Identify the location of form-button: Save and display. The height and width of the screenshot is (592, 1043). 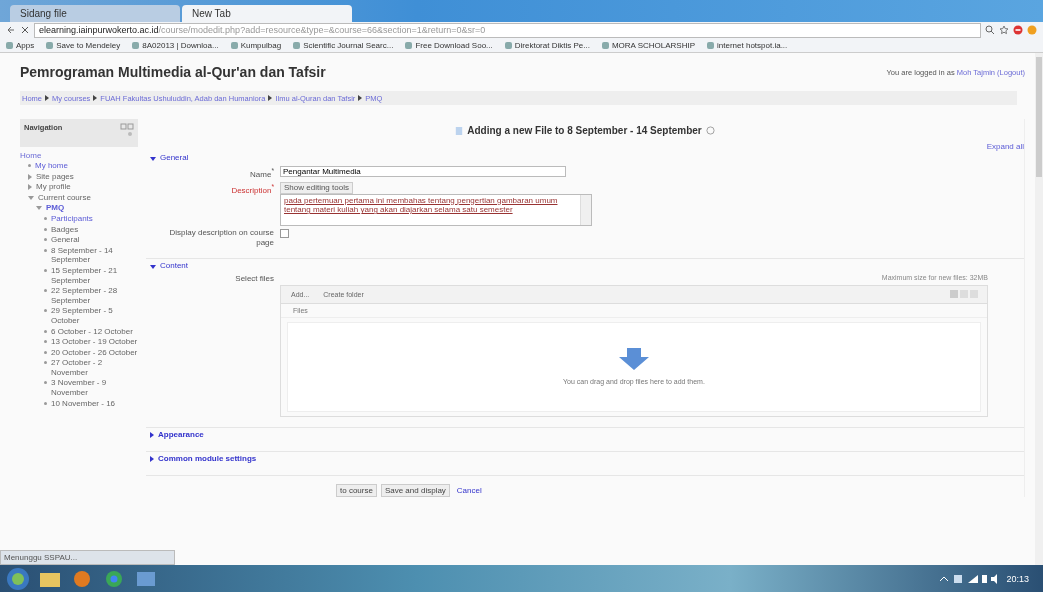
(415, 490).